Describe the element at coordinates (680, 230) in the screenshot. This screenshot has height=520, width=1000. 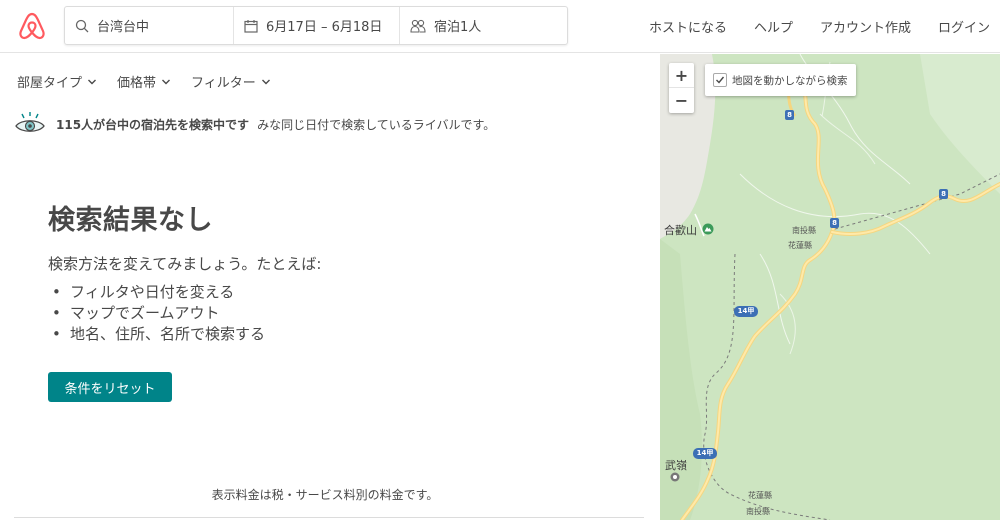
I see `place-label-mountain: 合歡山` at that location.